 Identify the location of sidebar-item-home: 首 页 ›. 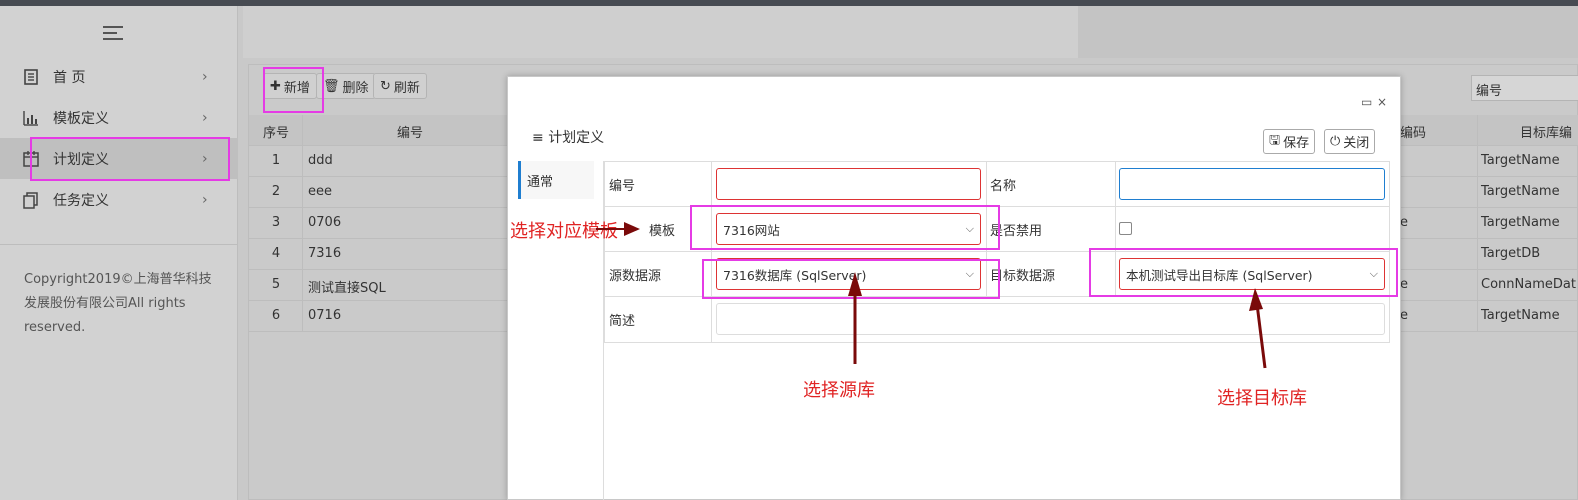
(119, 76).